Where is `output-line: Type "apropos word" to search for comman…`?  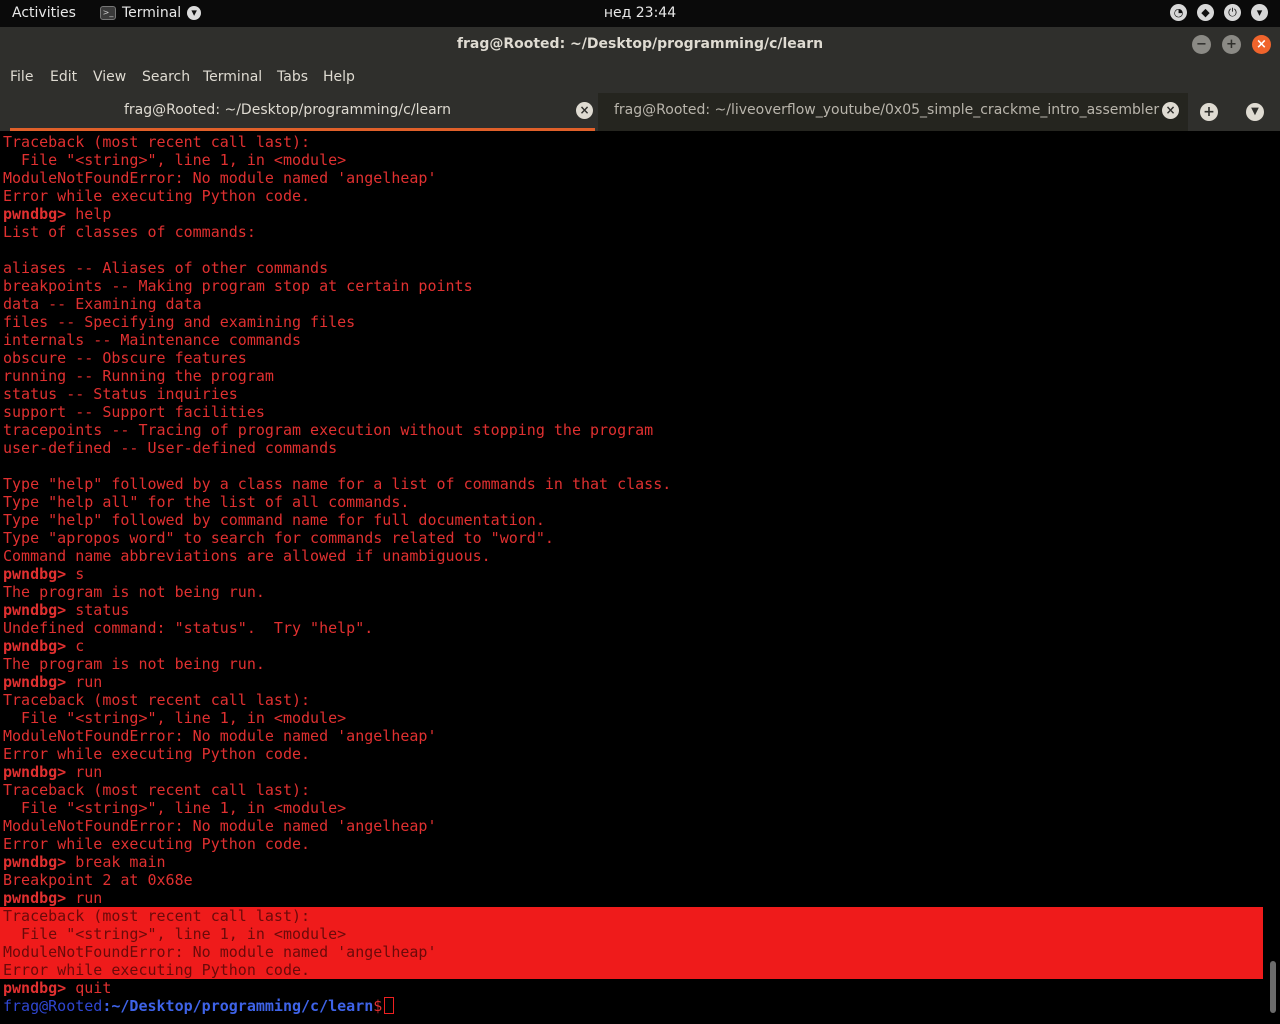 output-line: Type "apropos word" to search for comman… is located at coordinates (278, 538).